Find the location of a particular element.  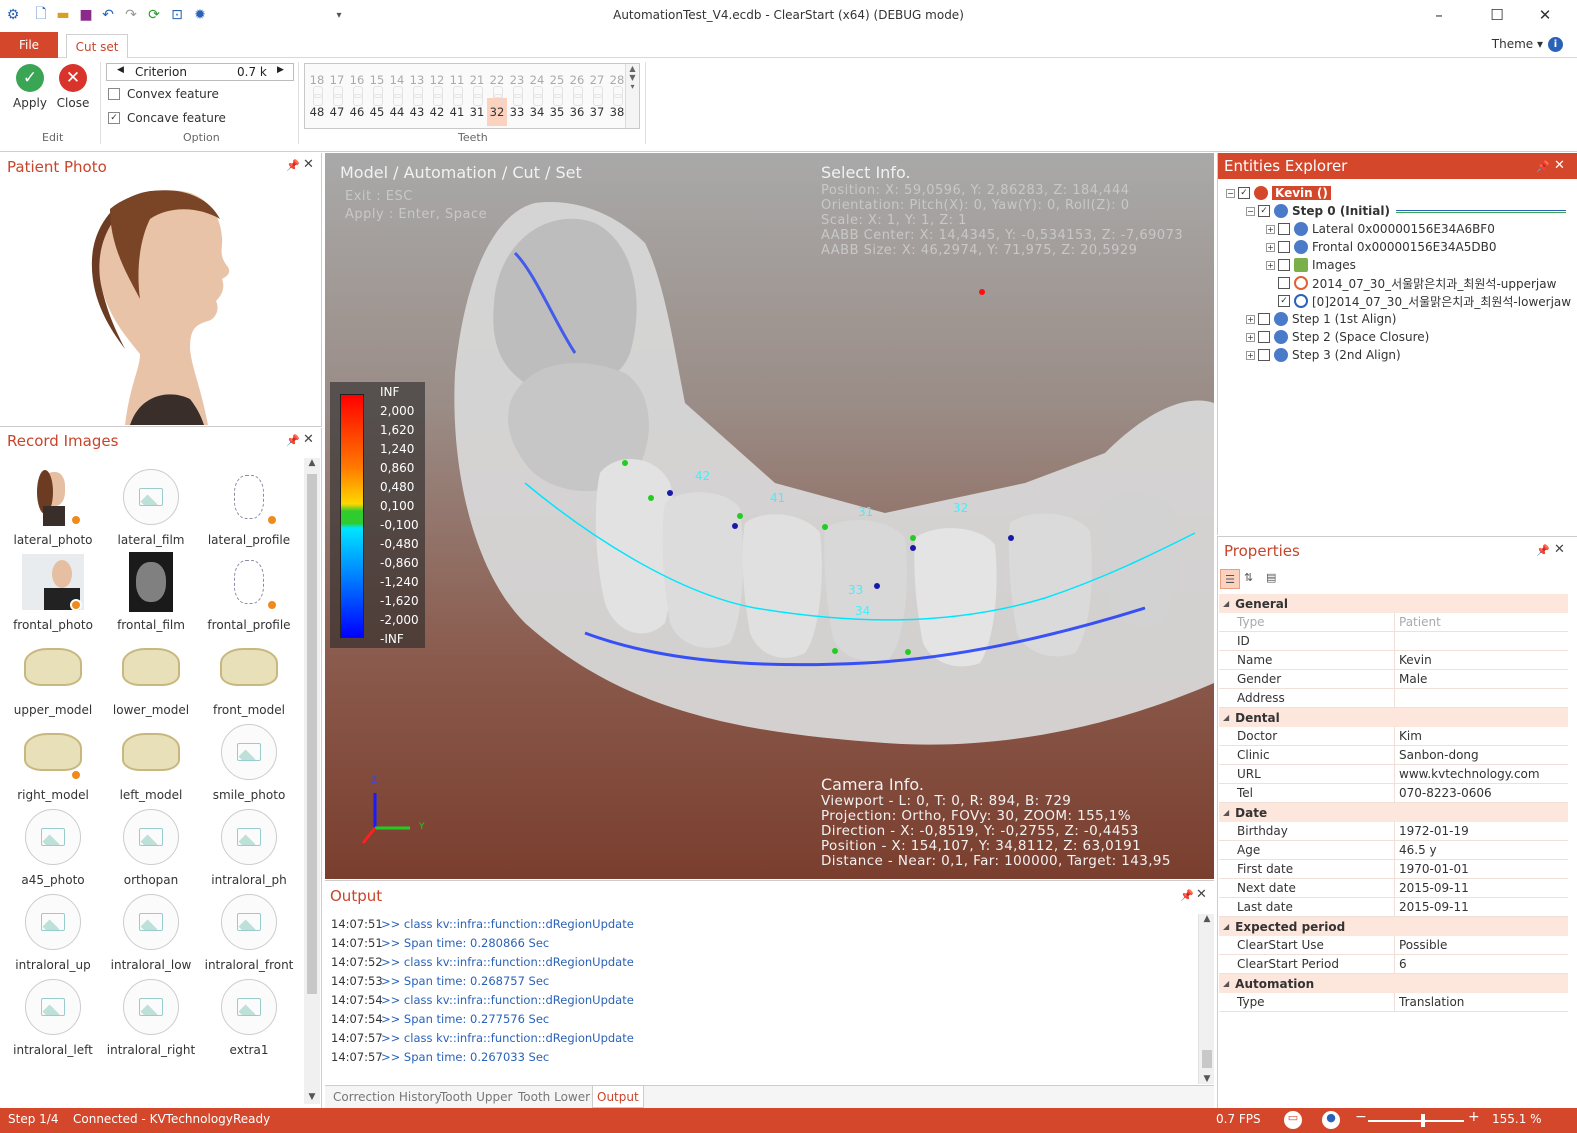

property-value: Kevin is located at coordinates (1481, 660).